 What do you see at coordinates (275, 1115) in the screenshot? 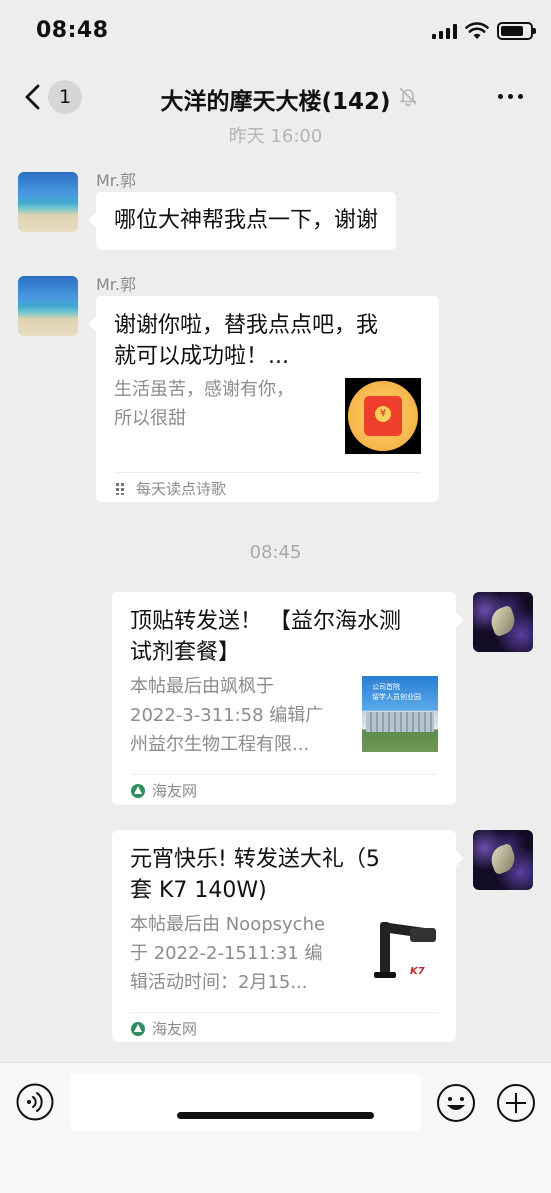
I see `home-indicator` at bounding box center [275, 1115].